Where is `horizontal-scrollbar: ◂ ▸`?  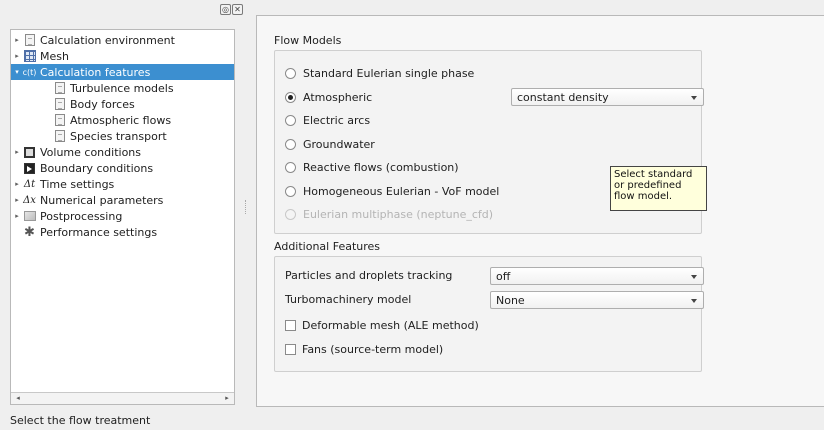 horizontal-scrollbar: ◂ ▸ is located at coordinates (122, 398).